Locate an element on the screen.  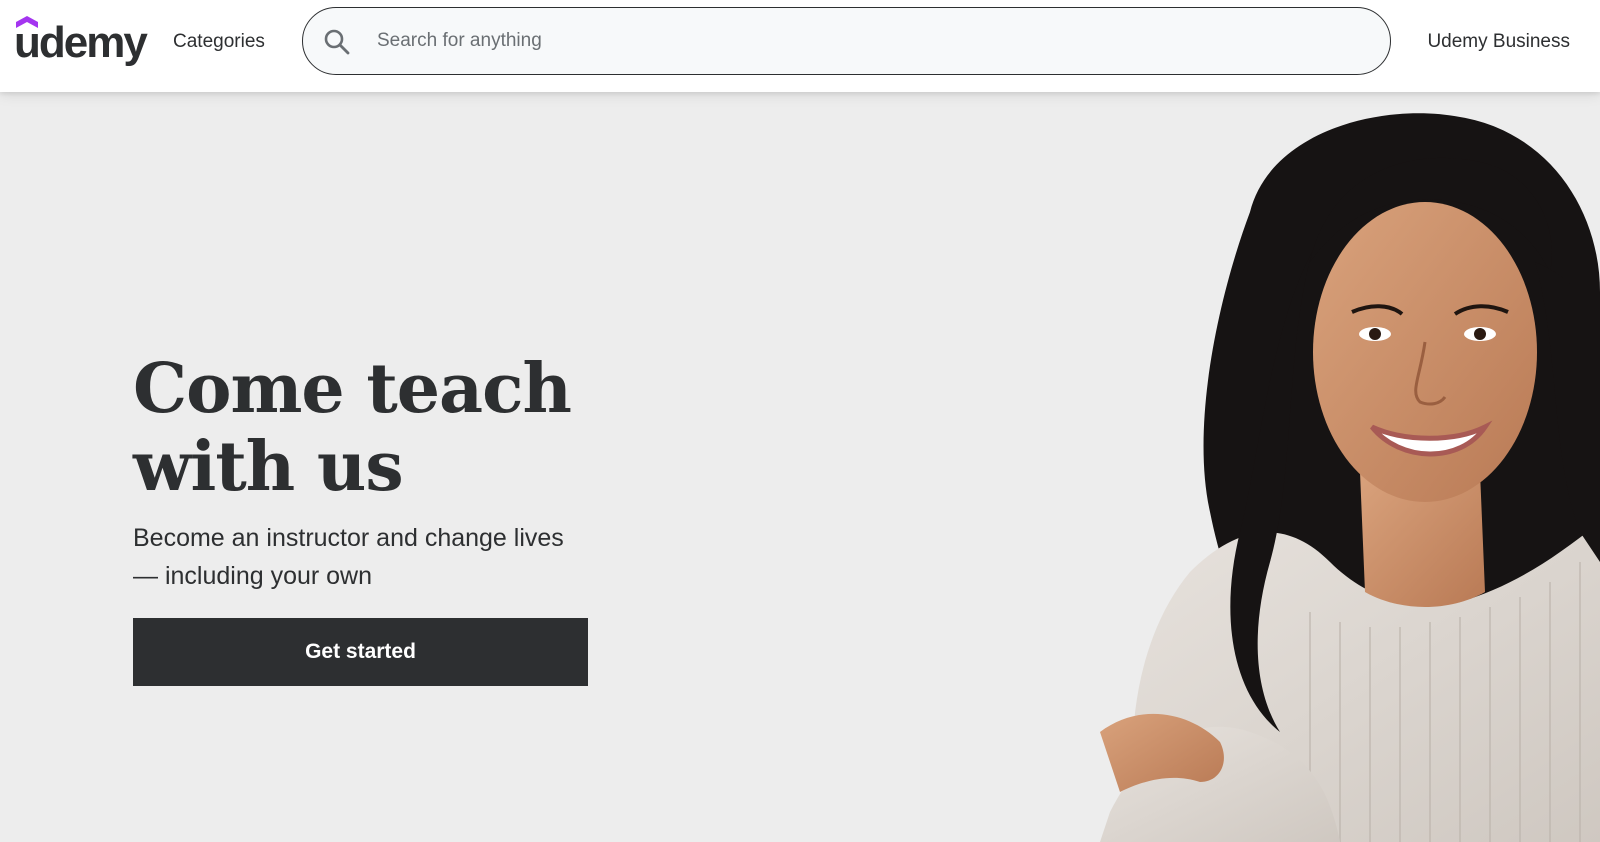
udemy-logo: udemy is located at coordinates (81, 41).